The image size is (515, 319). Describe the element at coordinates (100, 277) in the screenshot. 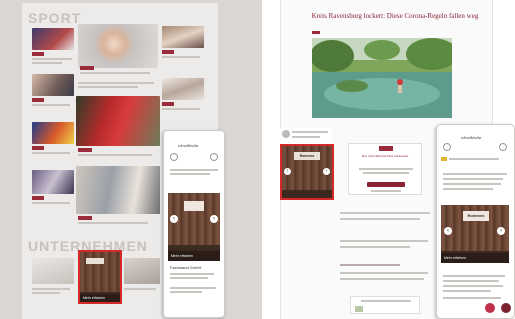

I see `highlight-frame` at that location.